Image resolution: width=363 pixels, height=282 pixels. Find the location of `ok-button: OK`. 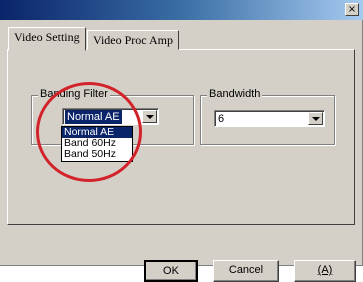

ok-button: OK is located at coordinates (171, 271).